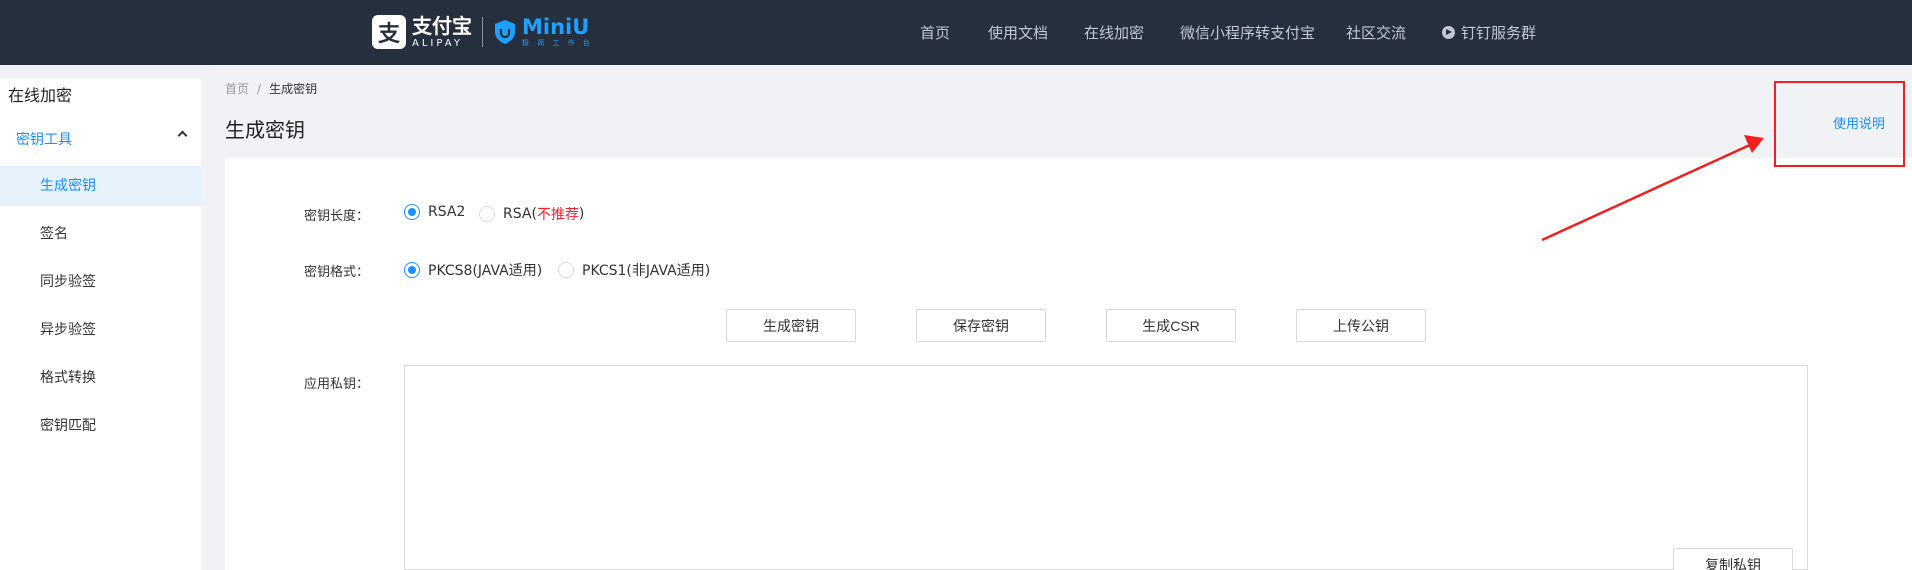 Image resolution: width=1912 pixels, height=570 pixels. I want to click on radio-rsa-warning: 不推荐, so click(557, 215).